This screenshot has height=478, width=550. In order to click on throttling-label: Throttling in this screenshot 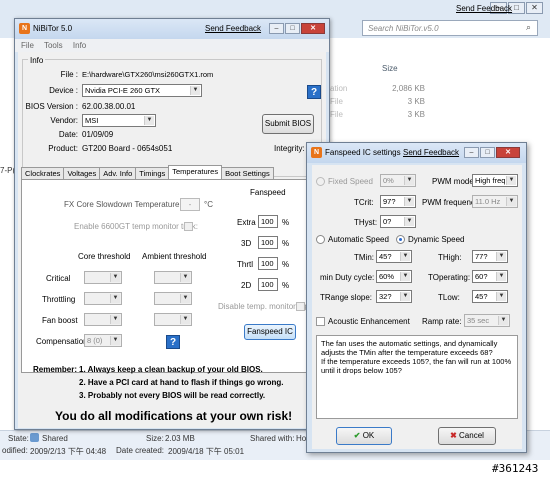, I will do `click(59, 299)`.